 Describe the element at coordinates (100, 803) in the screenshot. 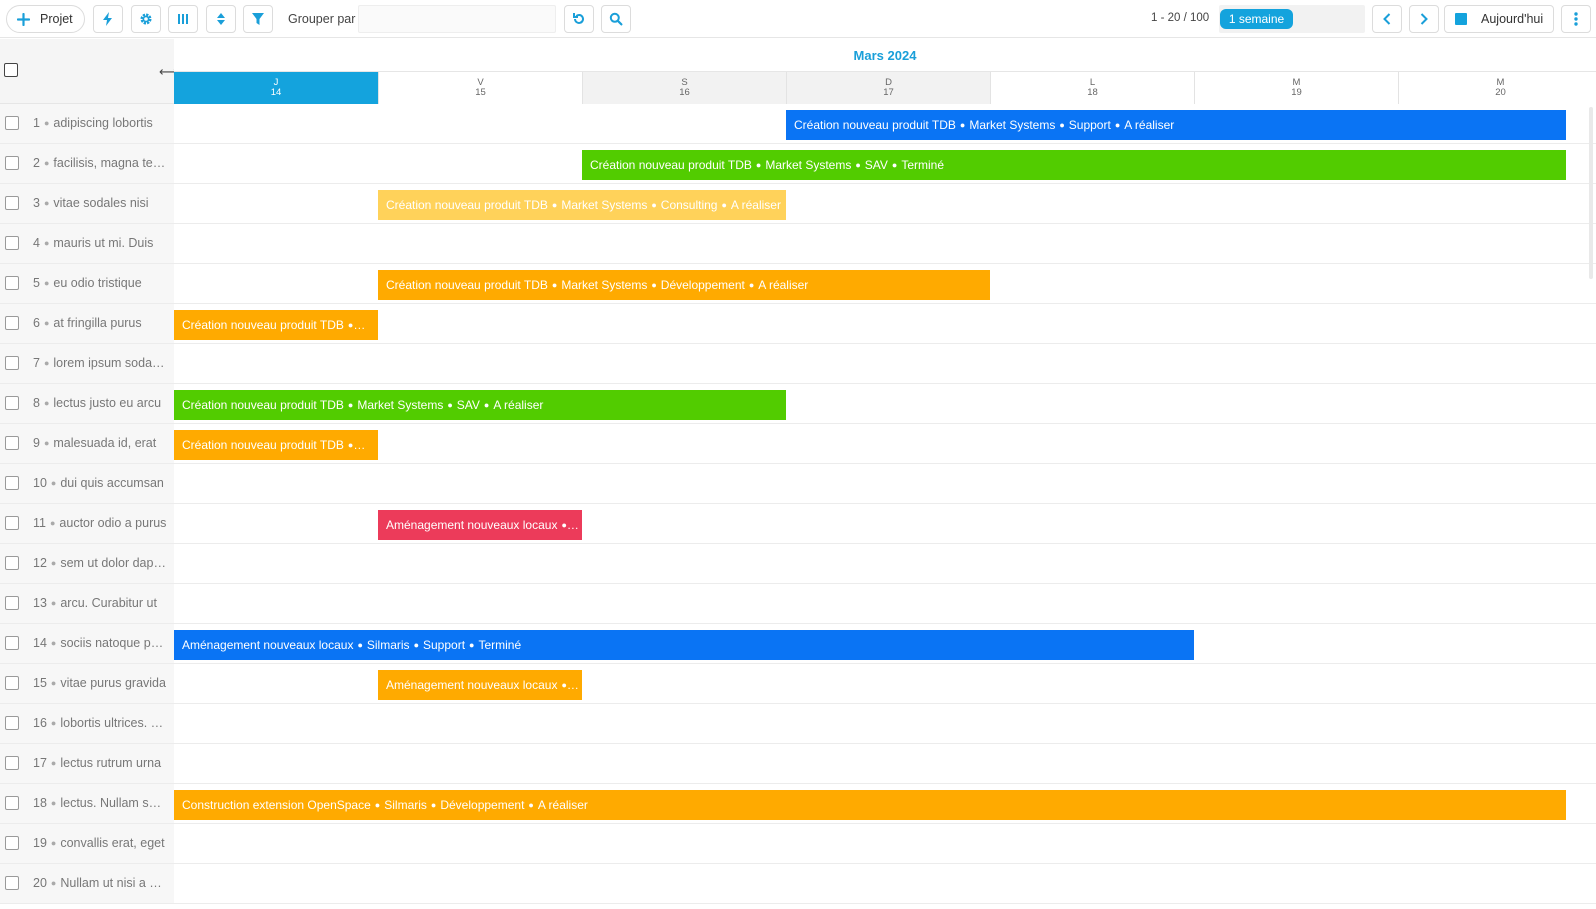

I see `row-title: 18●lectus. Nullam suscipit` at that location.